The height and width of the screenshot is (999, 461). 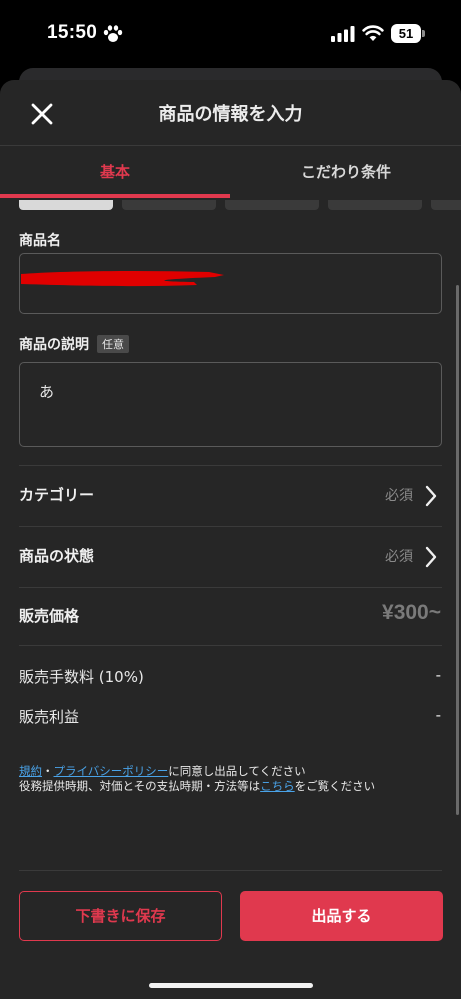 I want to click on page-title: 商品の情報を入力, so click(x=230, y=114).